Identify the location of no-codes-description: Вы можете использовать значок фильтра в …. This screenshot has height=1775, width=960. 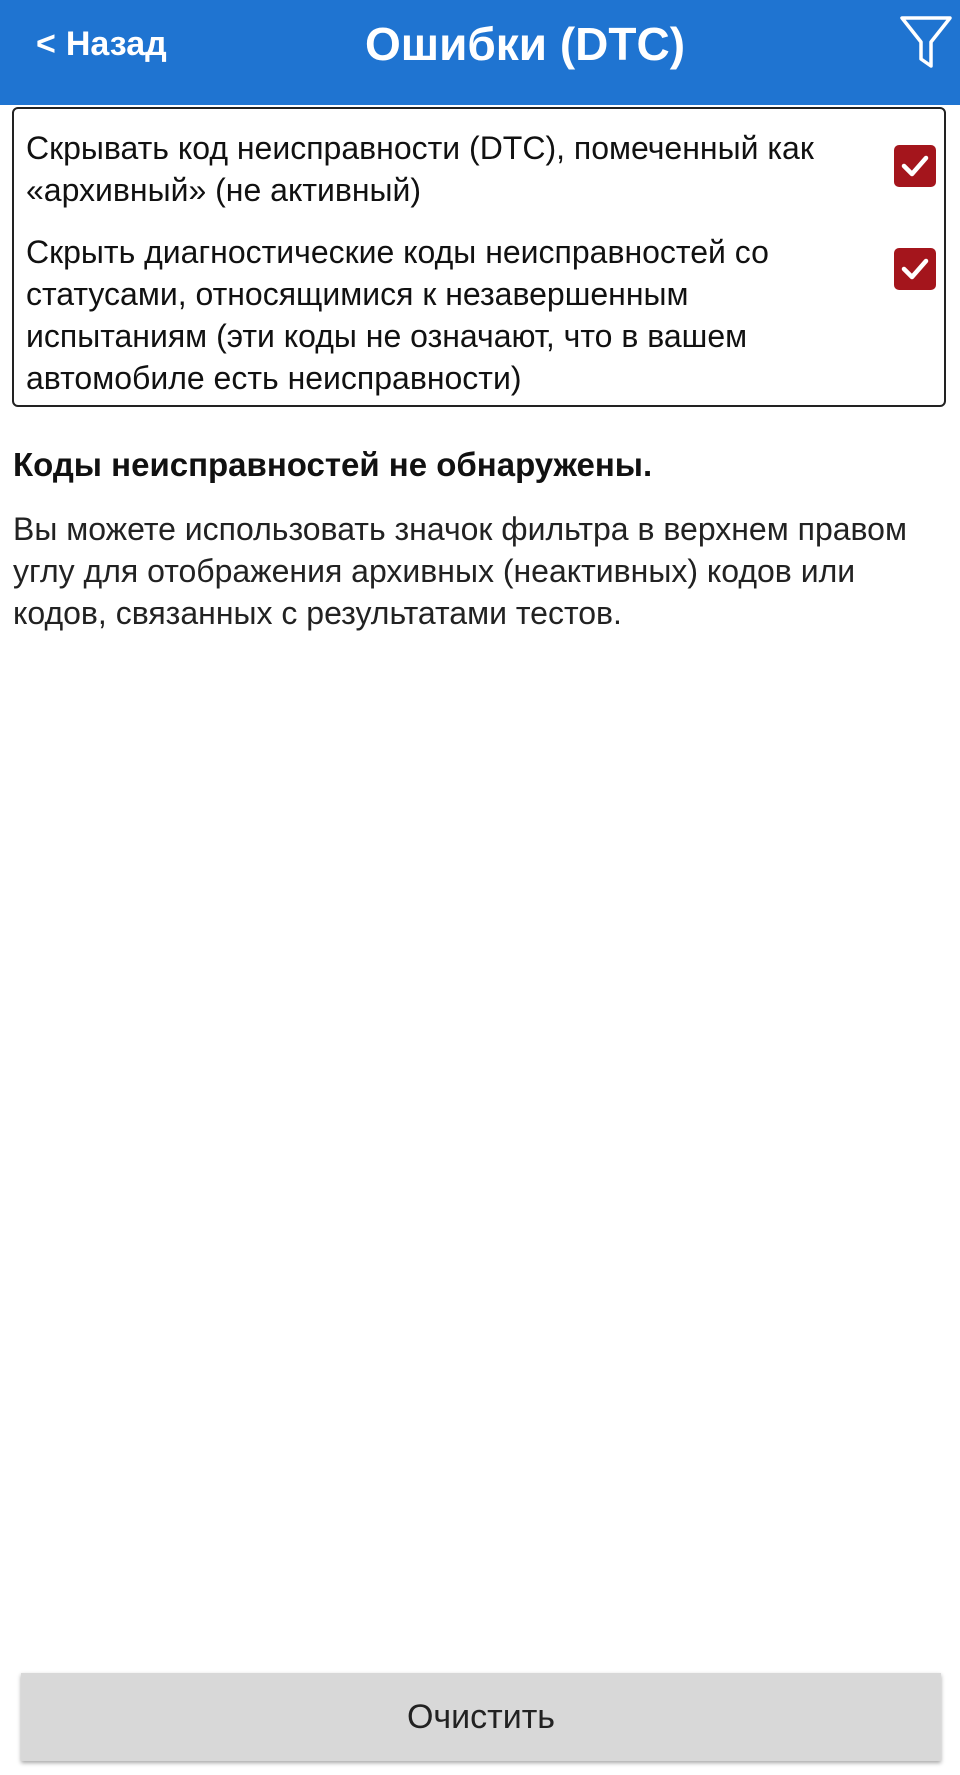
(460, 571).